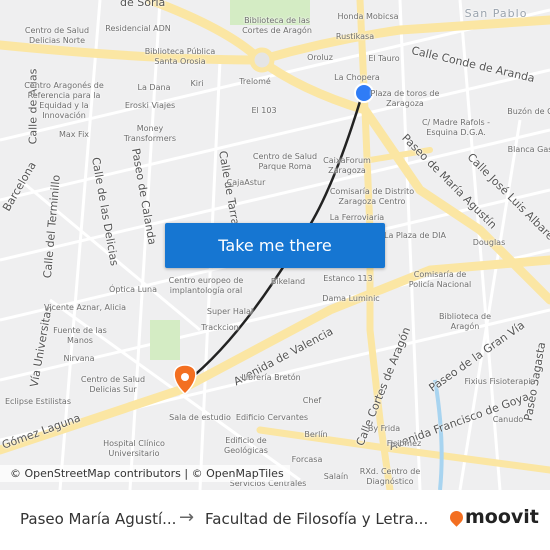 The height and width of the screenshot is (550, 550). I want to click on poi-label: C/ Madre Rafols - Esquina D.G.A., so click(456, 127).